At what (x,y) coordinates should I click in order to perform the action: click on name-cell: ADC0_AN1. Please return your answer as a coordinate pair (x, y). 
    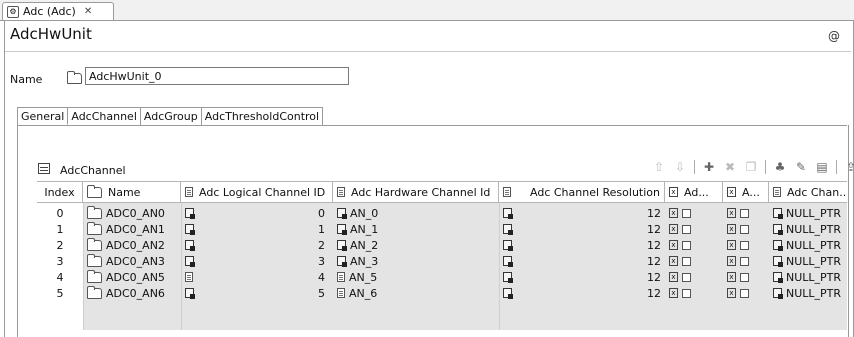
    Looking at the image, I should click on (132, 229).